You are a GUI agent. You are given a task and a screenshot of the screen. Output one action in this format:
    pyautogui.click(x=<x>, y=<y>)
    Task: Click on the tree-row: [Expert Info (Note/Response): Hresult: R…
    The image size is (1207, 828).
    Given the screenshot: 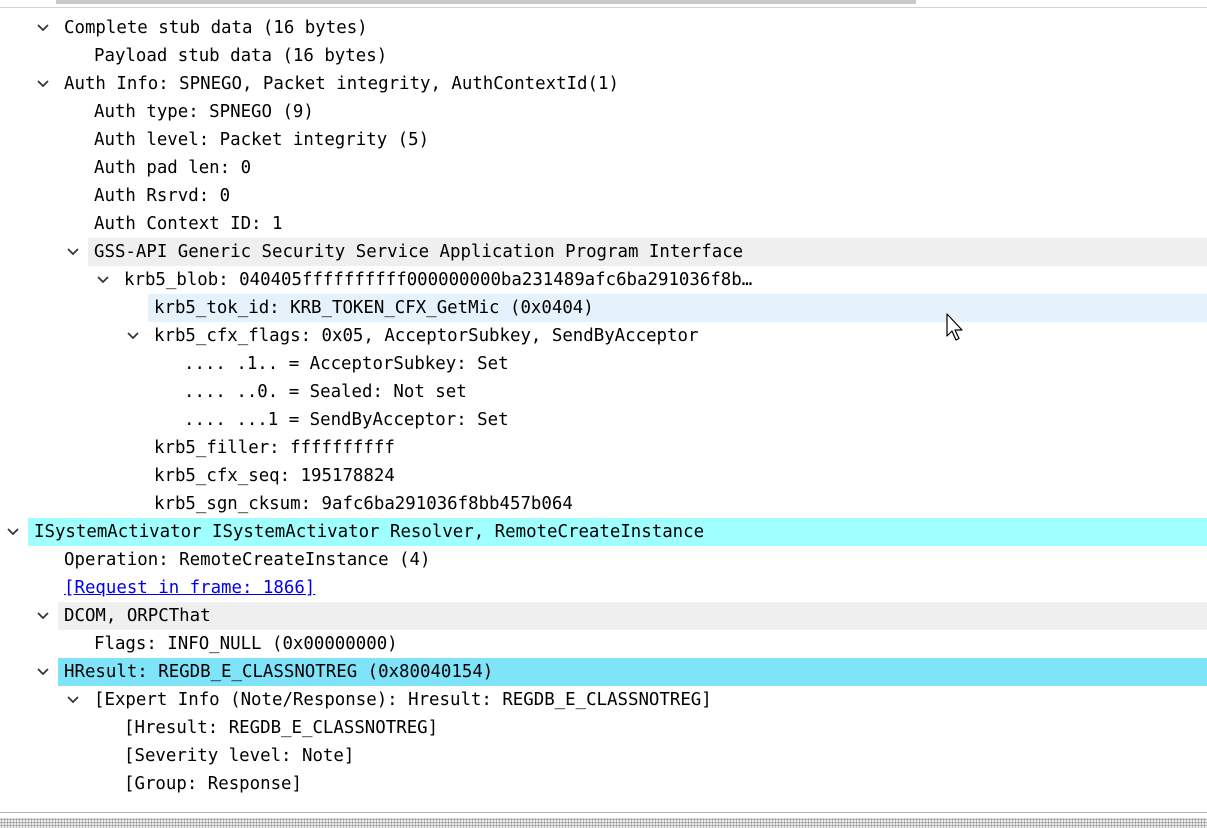 What is the action you would take?
    pyautogui.click(x=603, y=700)
    